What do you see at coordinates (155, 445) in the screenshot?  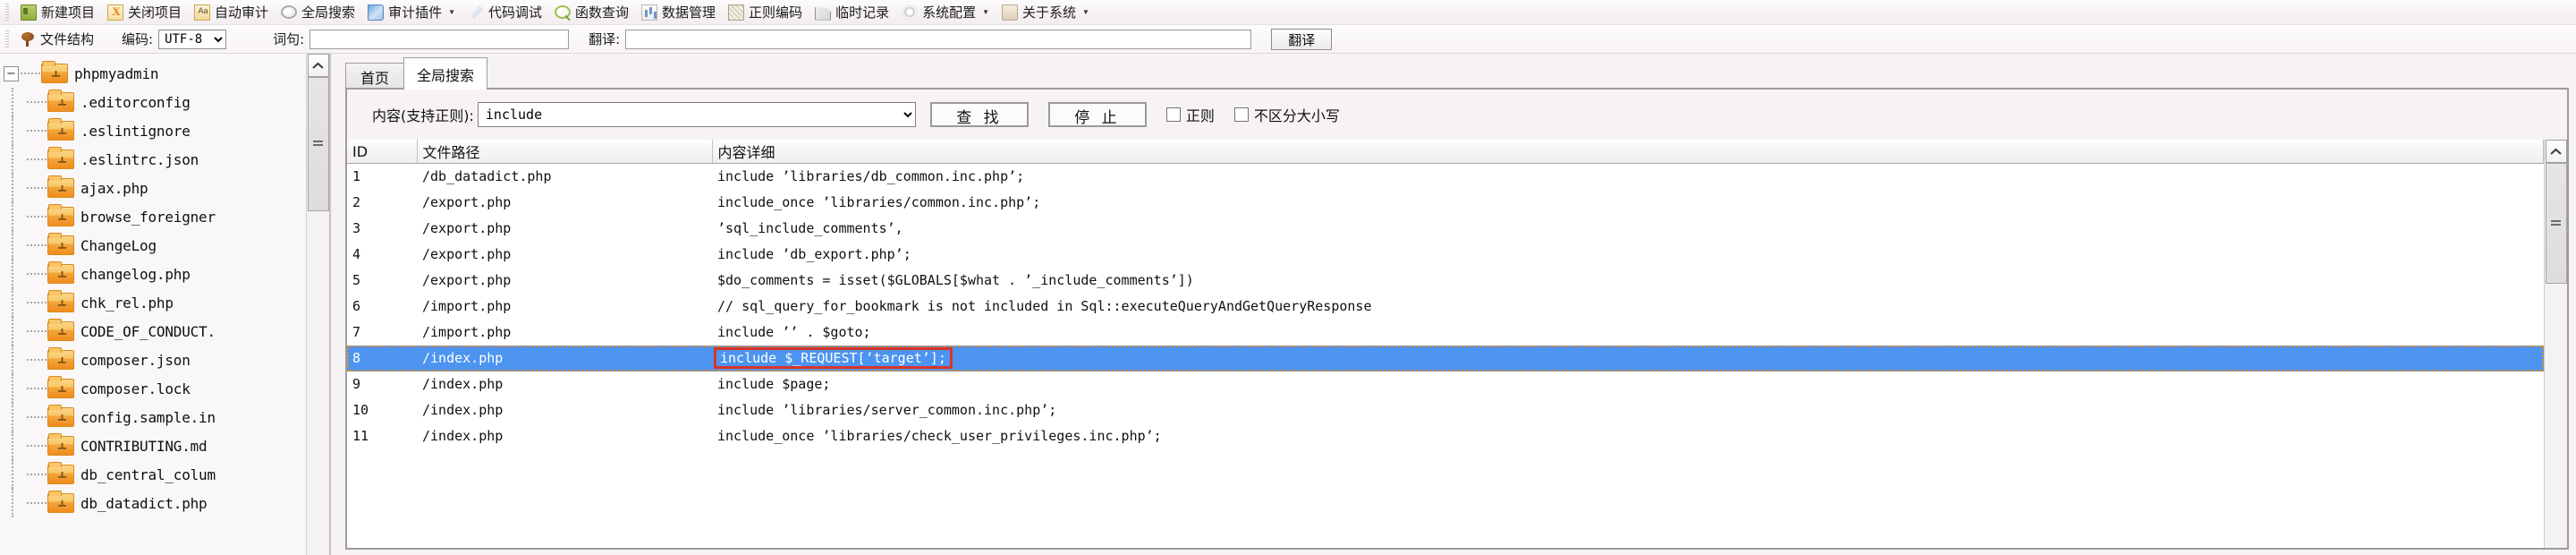 I see `tree-node: CONTRIBUTING.md` at bounding box center [155, 445].